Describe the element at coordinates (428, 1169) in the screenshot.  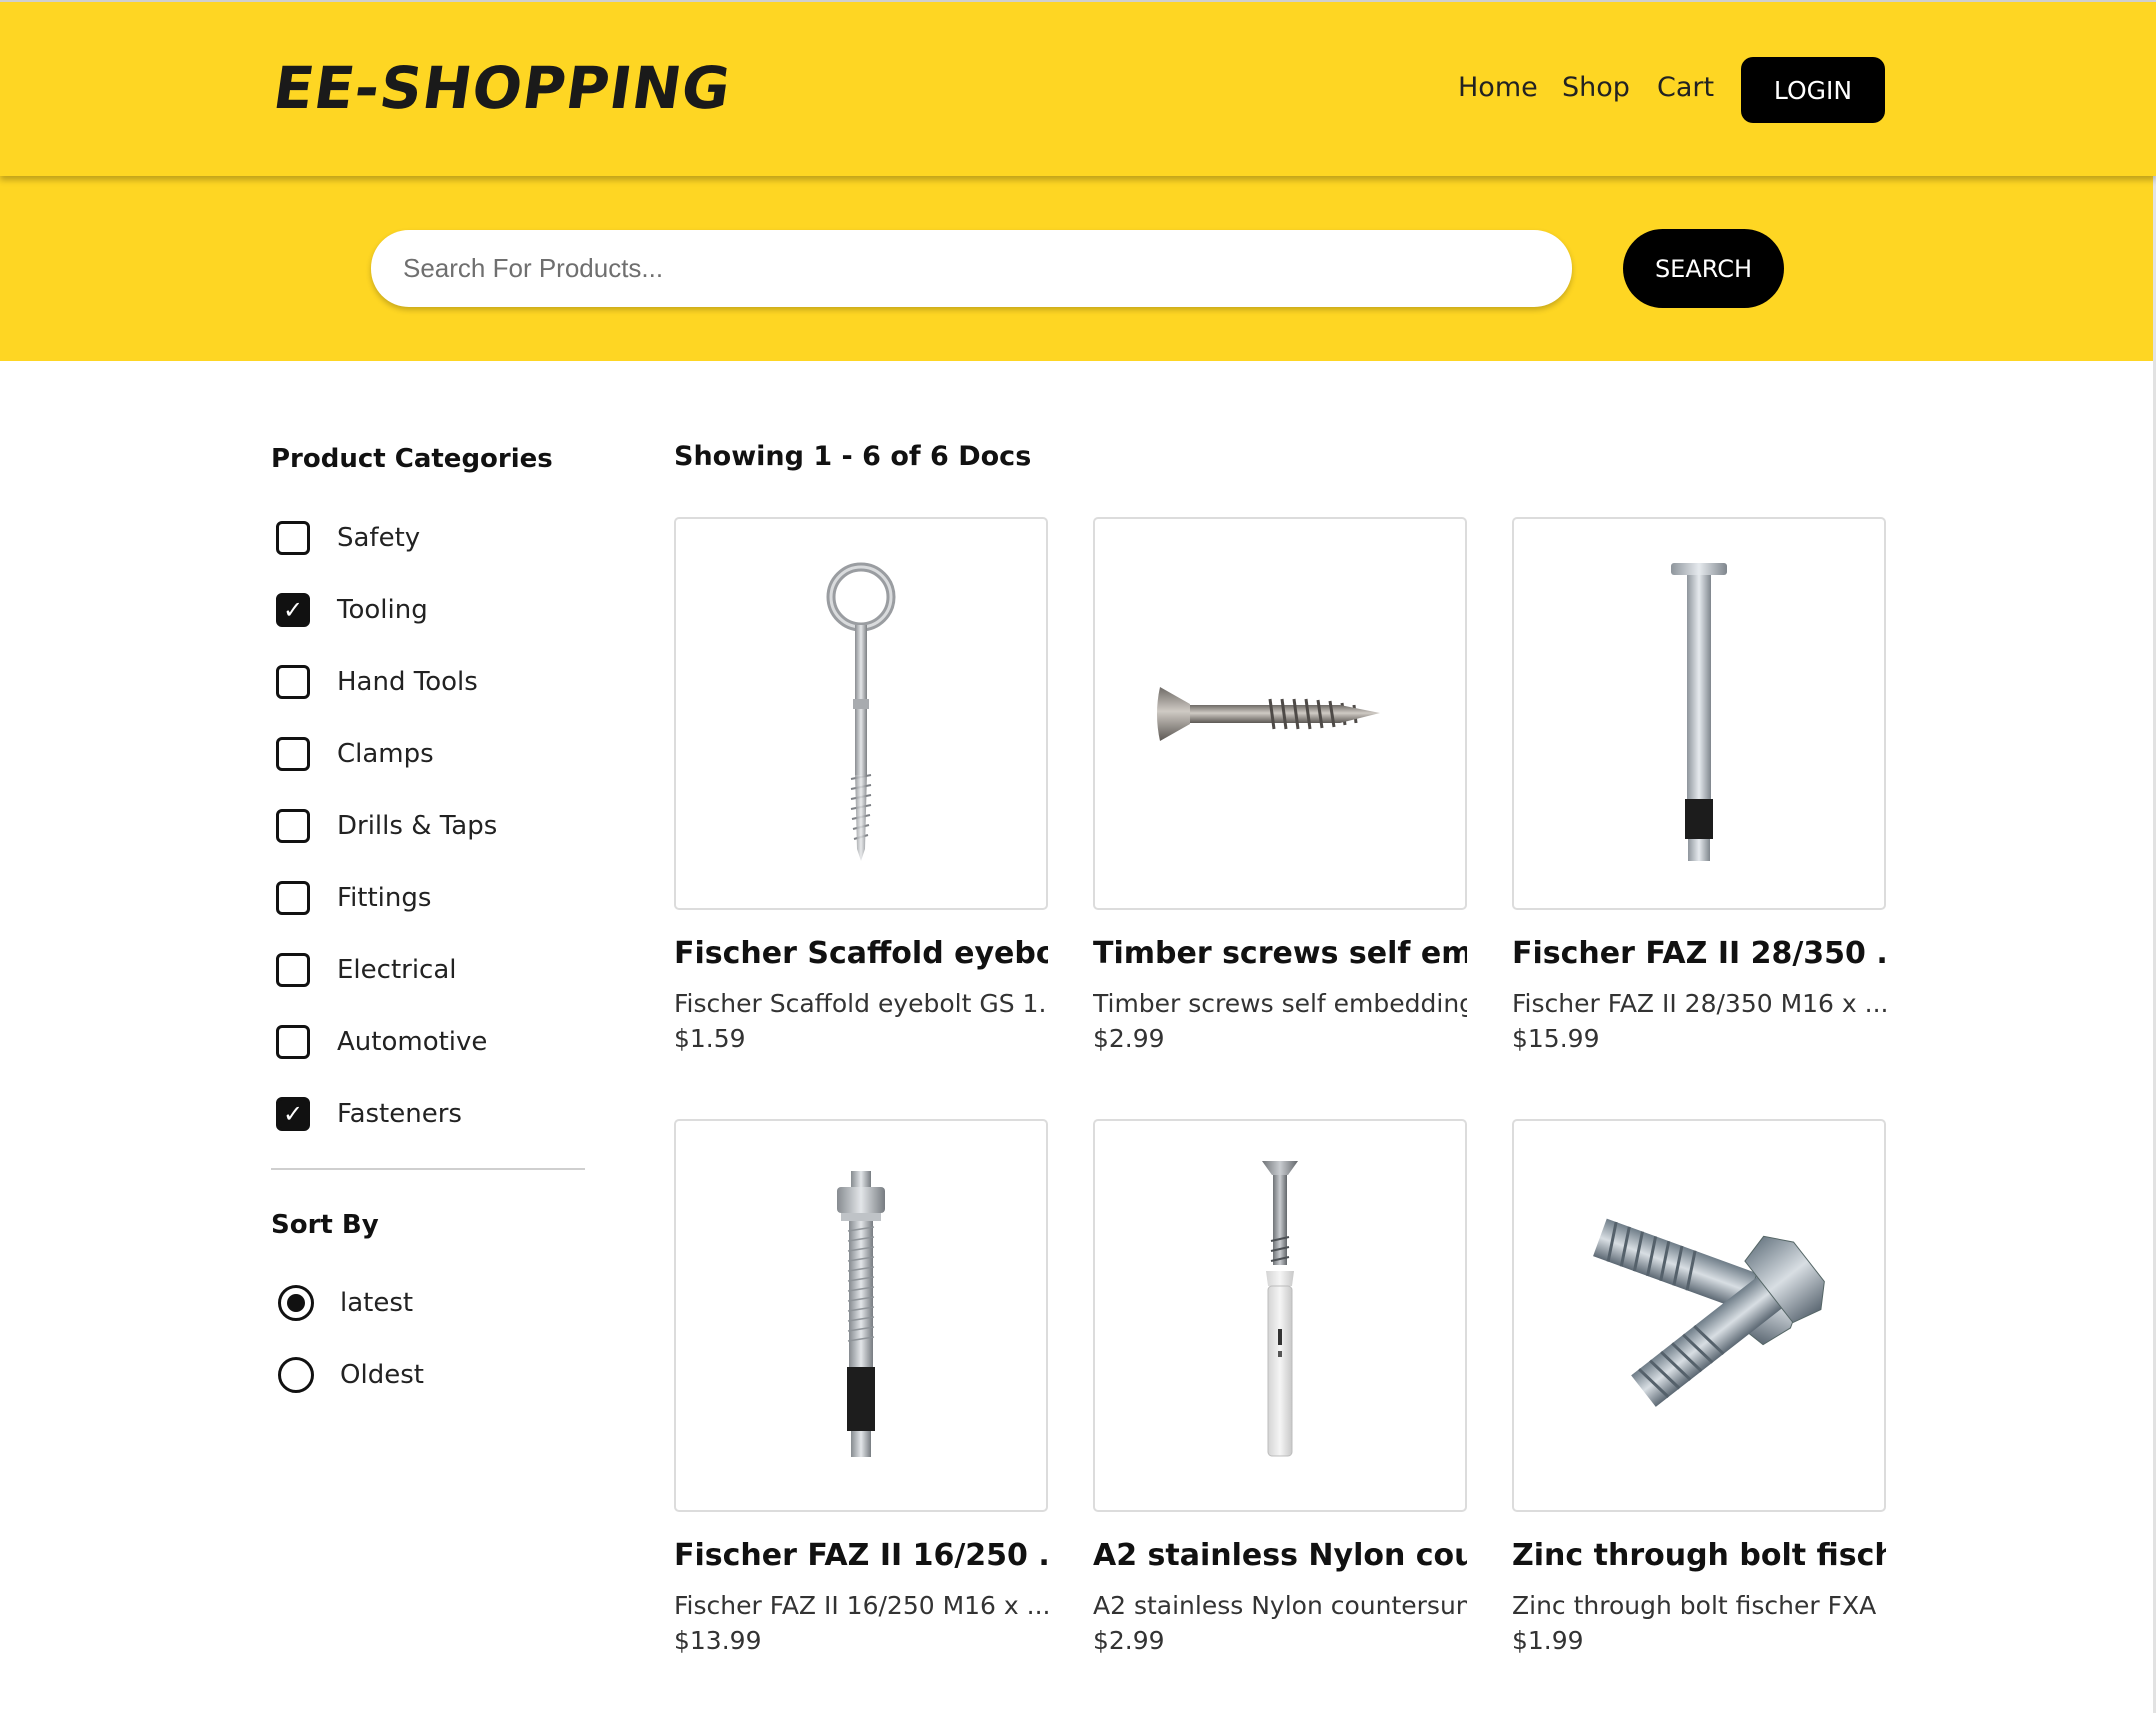
I see `sidebar-divider` at that location.